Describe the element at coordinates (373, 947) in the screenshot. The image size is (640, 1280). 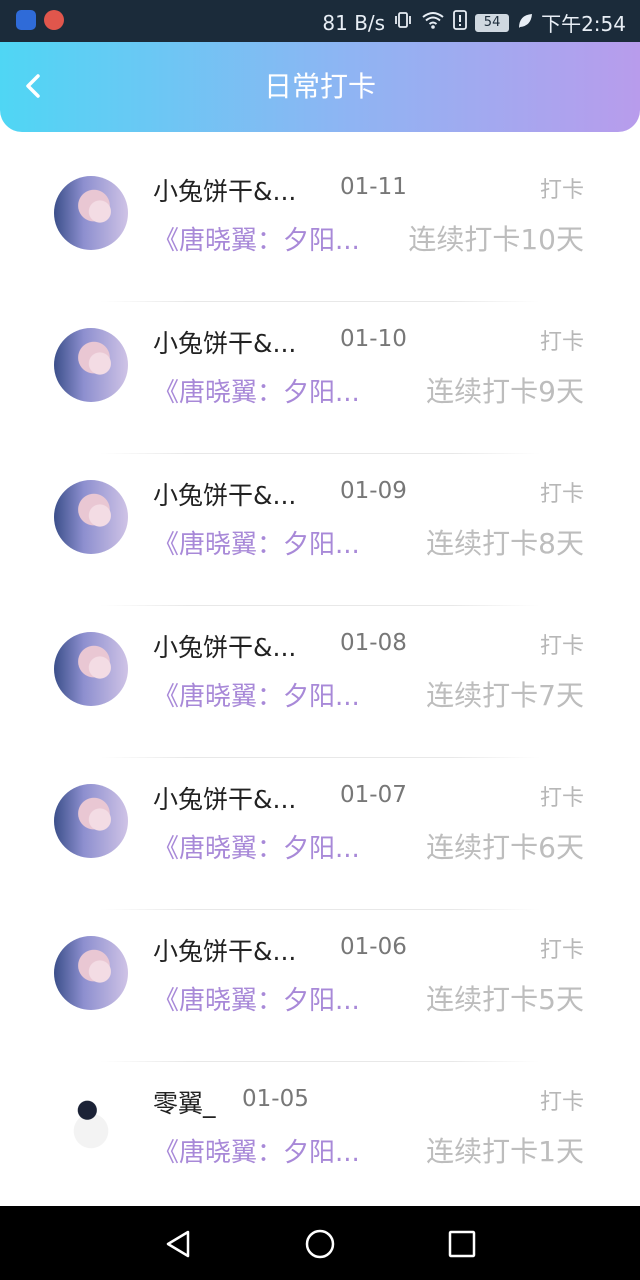
I see `checkin-date: 01-06` at that location.